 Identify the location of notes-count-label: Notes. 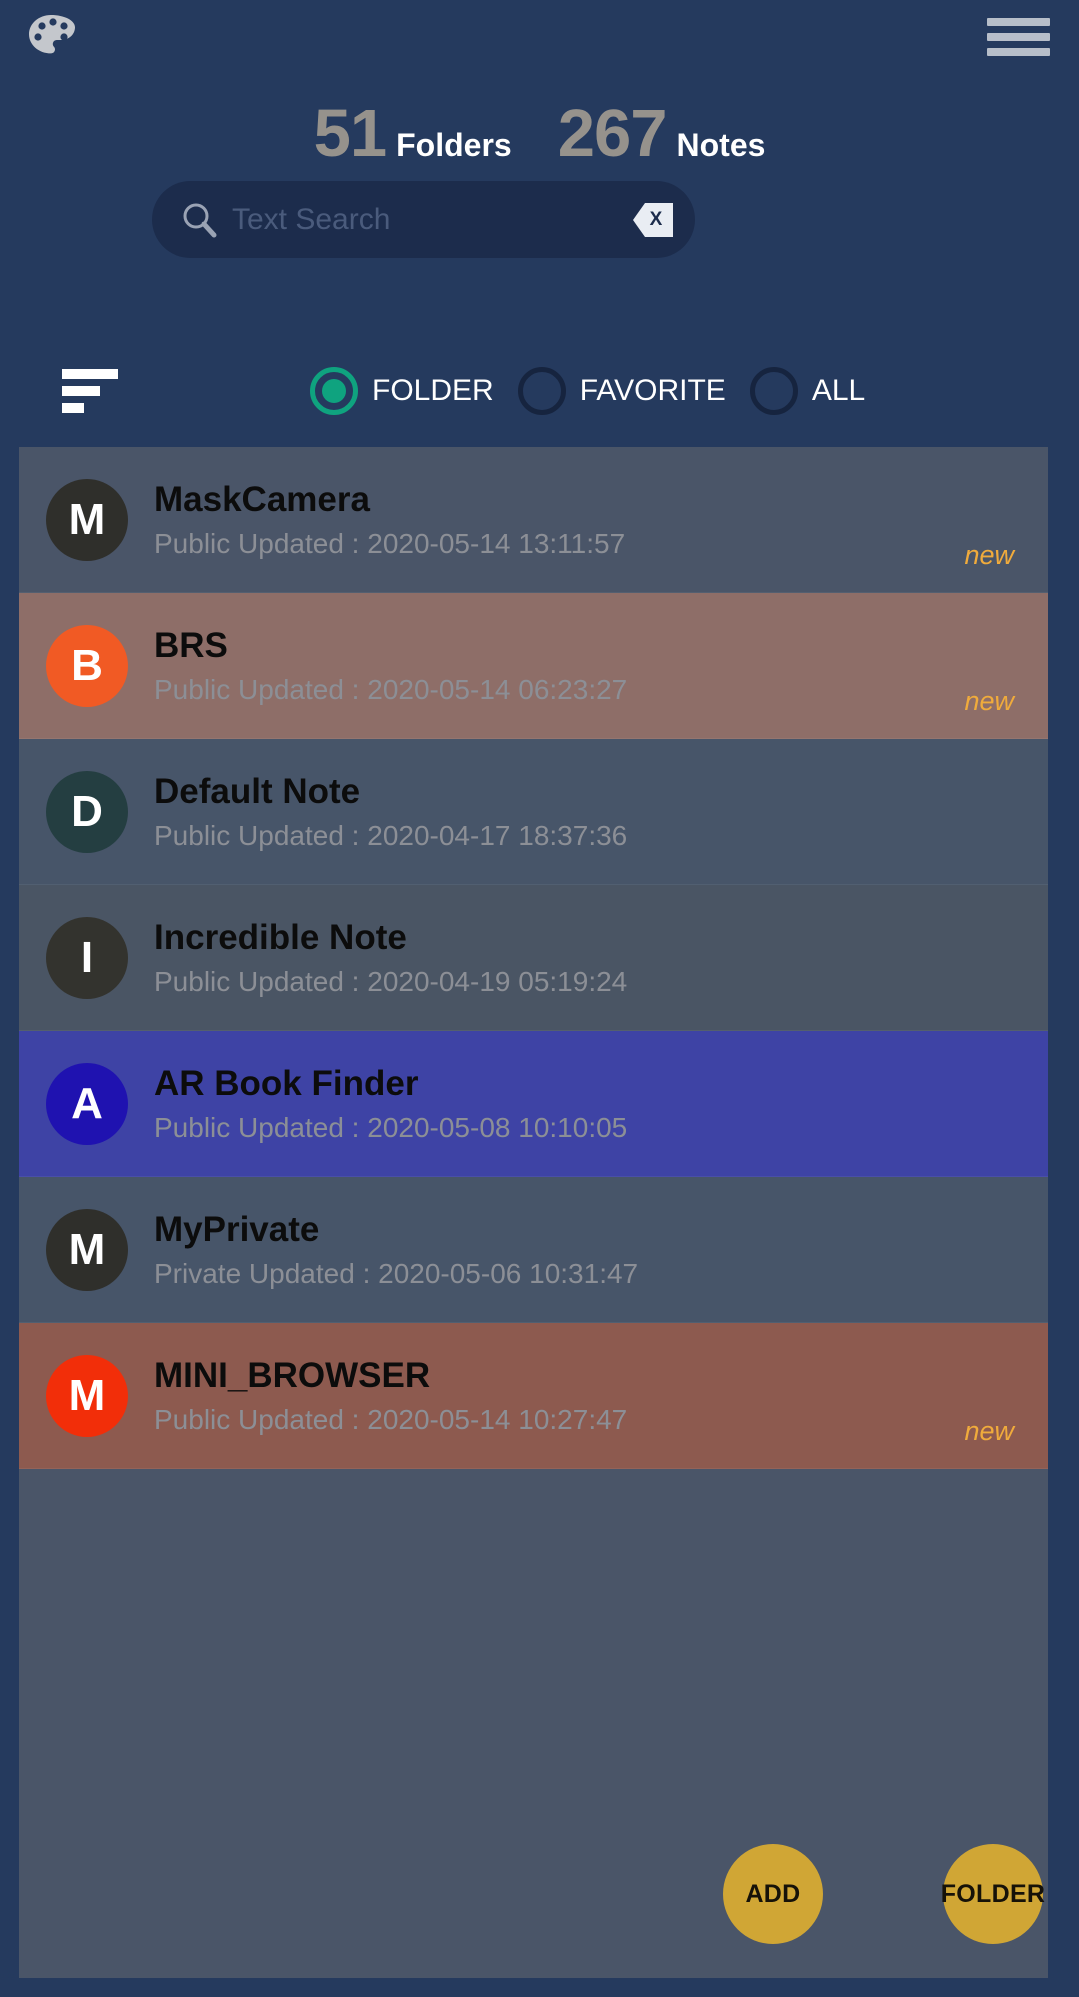
(721, 145).